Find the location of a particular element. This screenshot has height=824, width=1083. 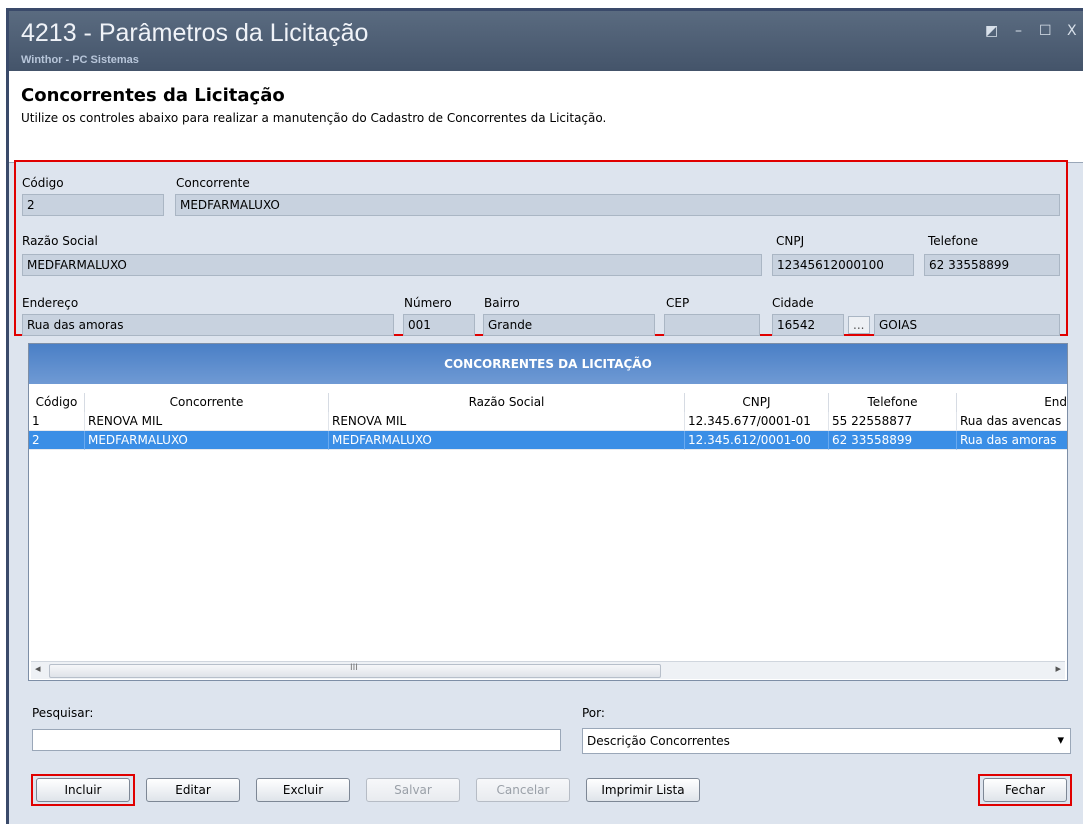

endereco-label: Endereço is located at coordinates (50, 303).